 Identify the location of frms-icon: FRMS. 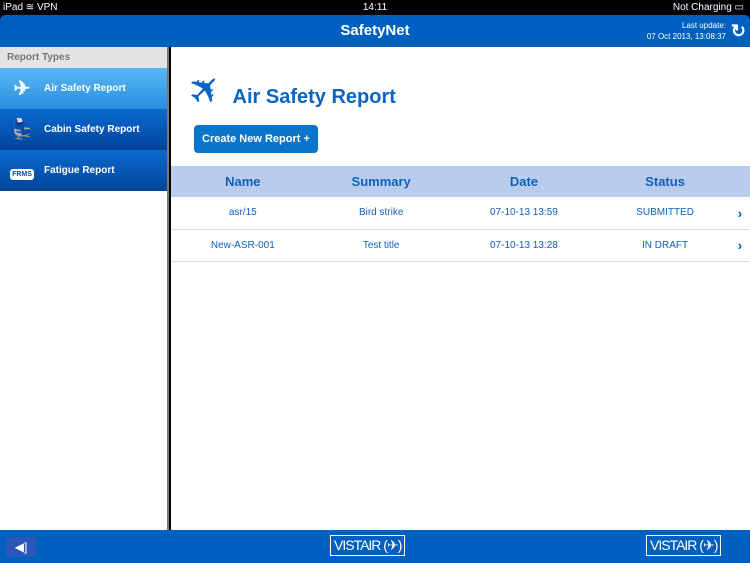
(22, 174).